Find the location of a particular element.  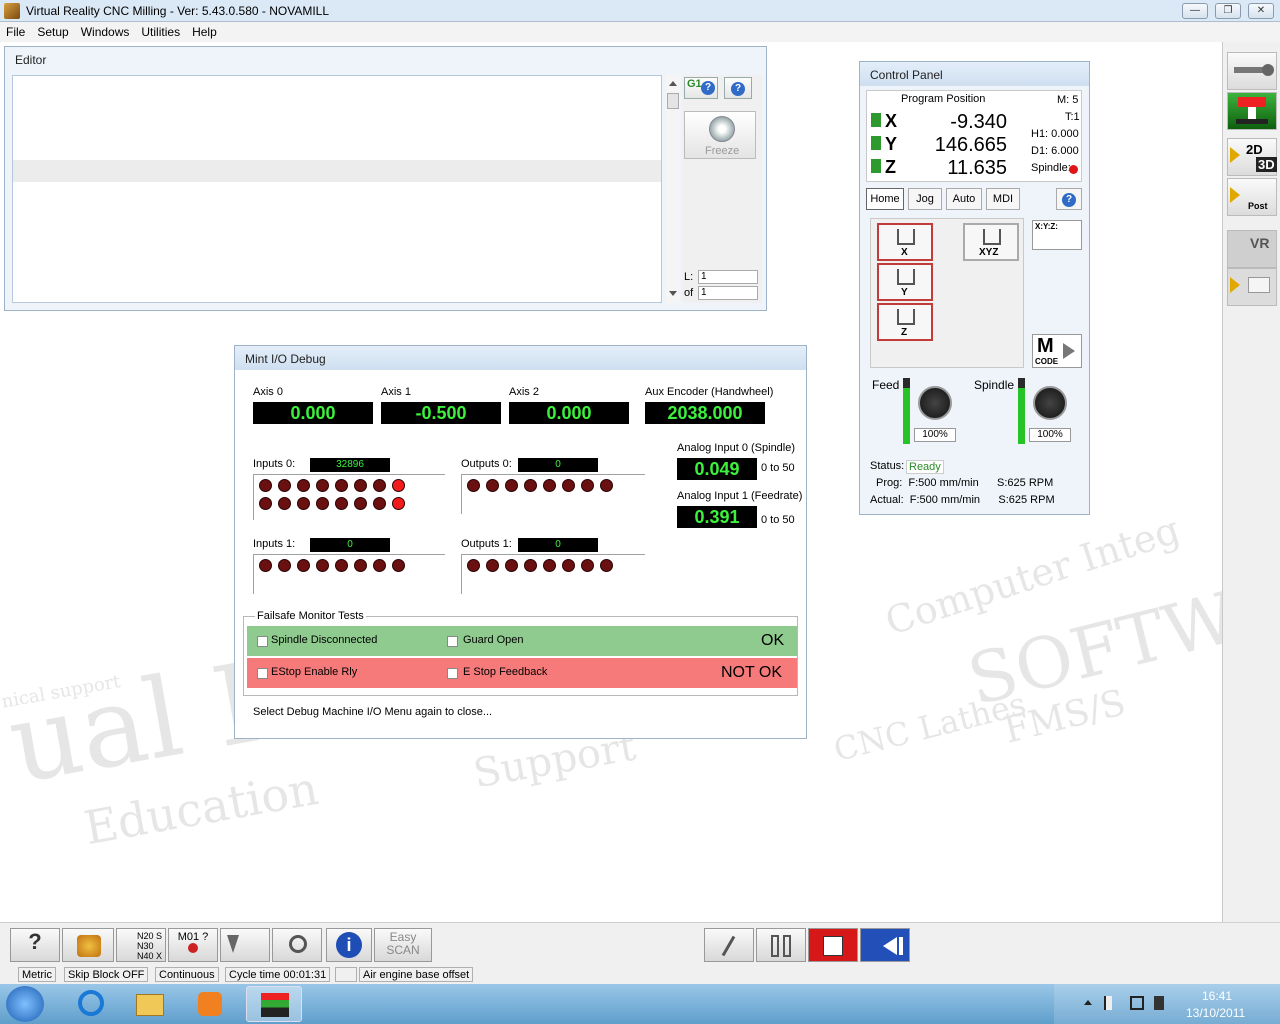

axis-z-value: 11.635 is located at coordinates (977, 168).